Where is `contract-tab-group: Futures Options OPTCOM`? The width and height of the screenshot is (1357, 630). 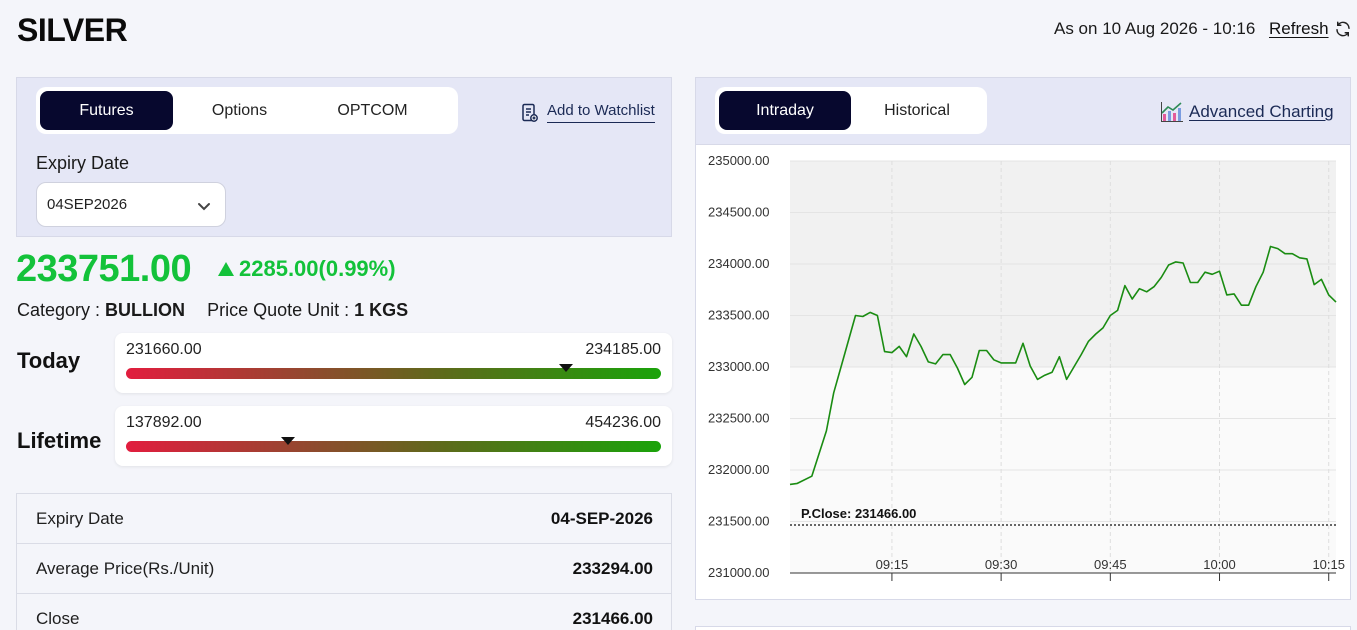
contract-tab-group: Futures Options OPTCOM is located at coordinates (247, 110).